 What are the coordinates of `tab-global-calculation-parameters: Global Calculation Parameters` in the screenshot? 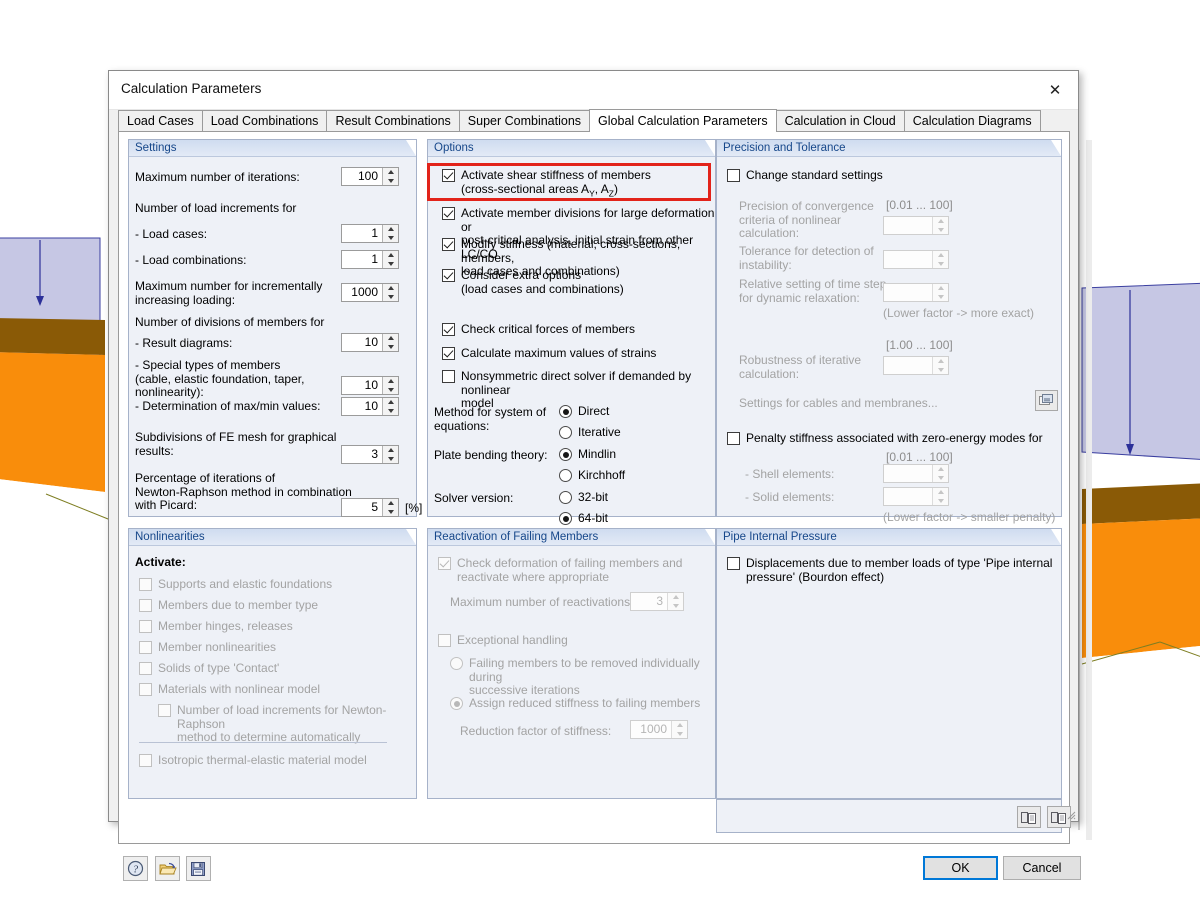 It's located at (683, 121).